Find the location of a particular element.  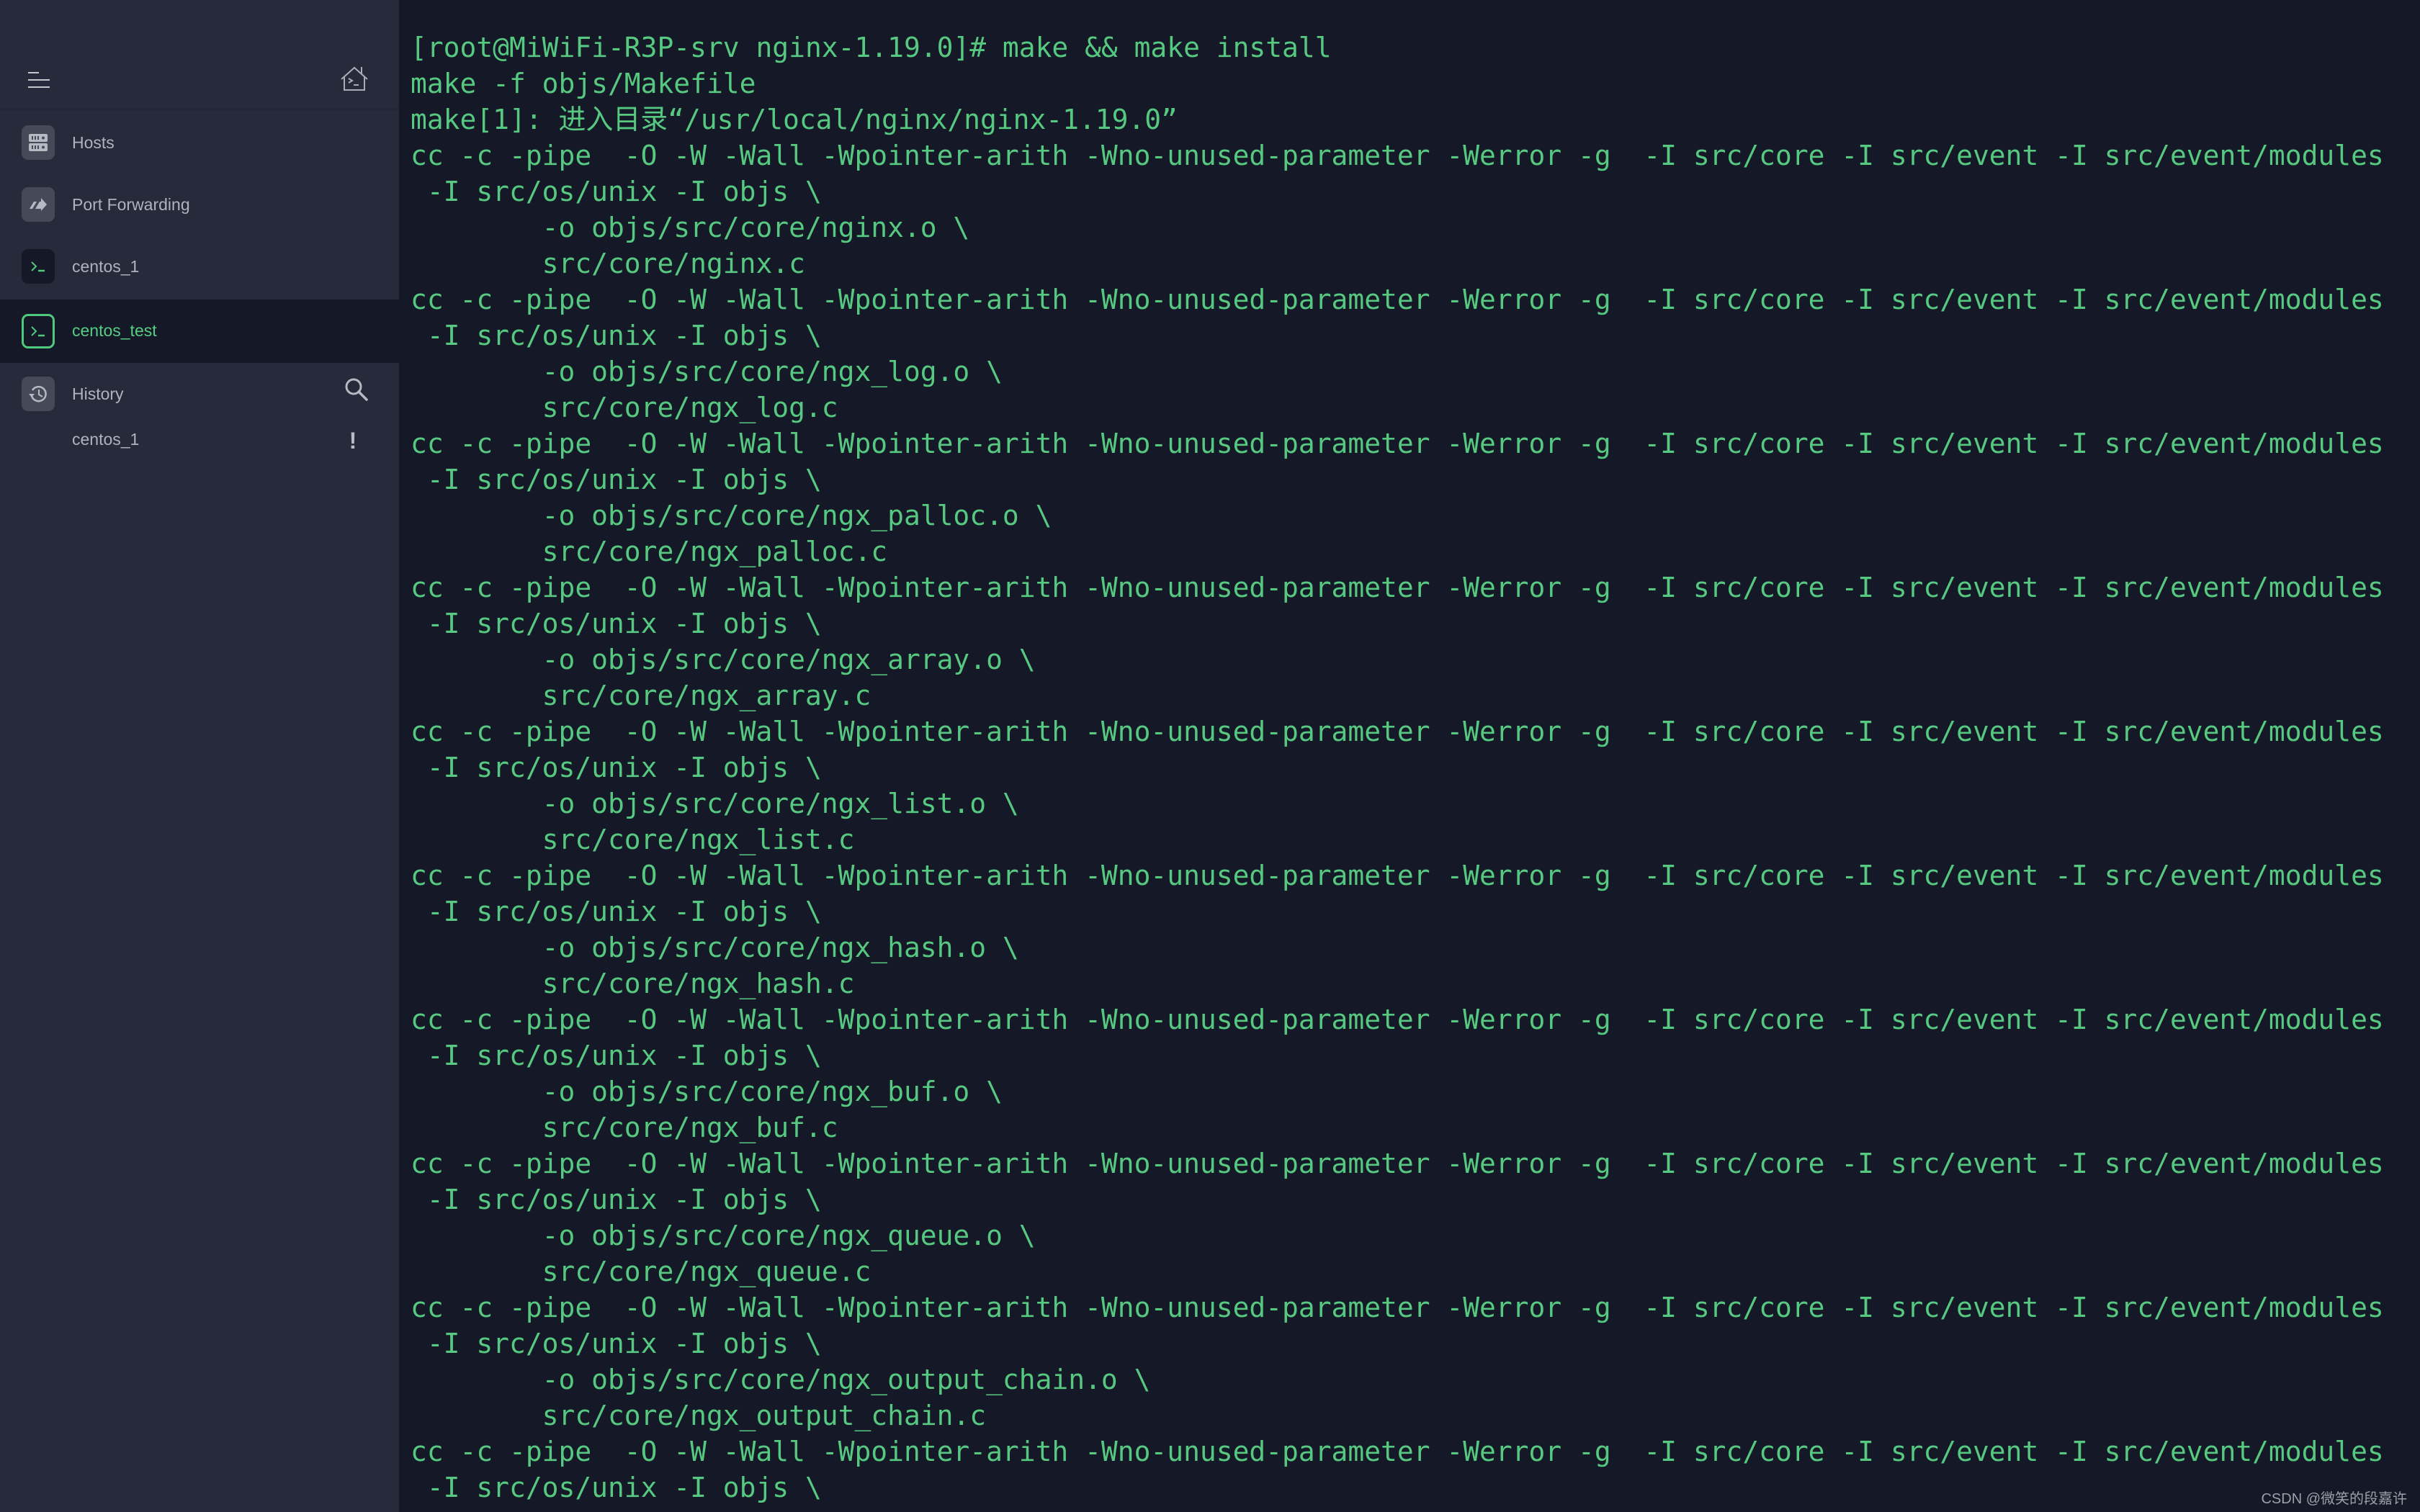

search-icon is located at coordinates (356, 389).